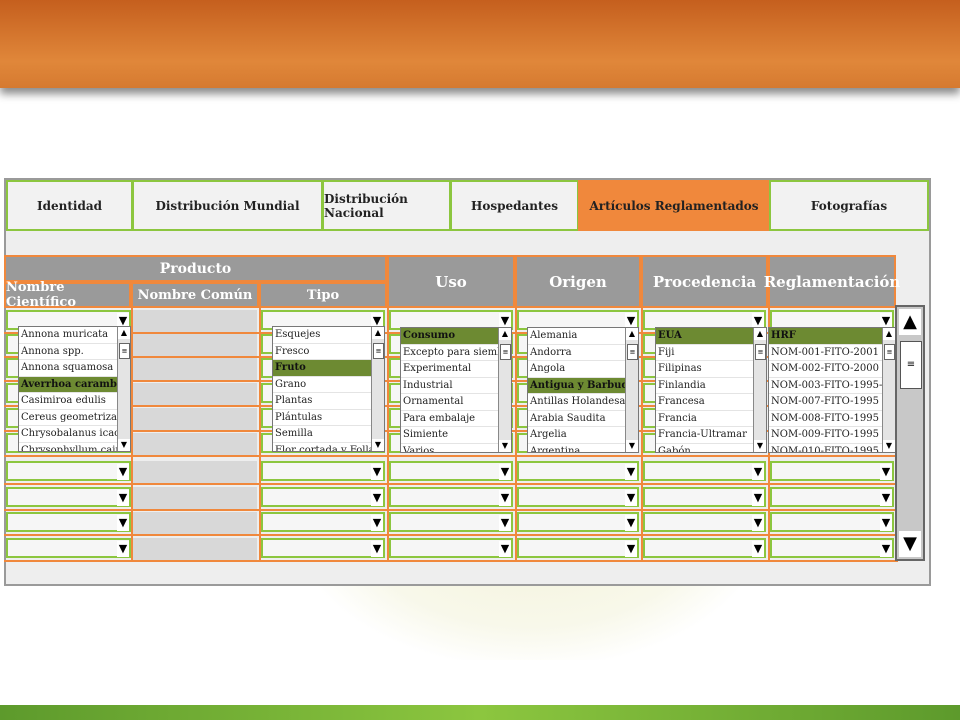  What do you see at coordinates (576, 353) in the screenshot?
I see `list-item: Andorra` at bounding box center [576, 353].